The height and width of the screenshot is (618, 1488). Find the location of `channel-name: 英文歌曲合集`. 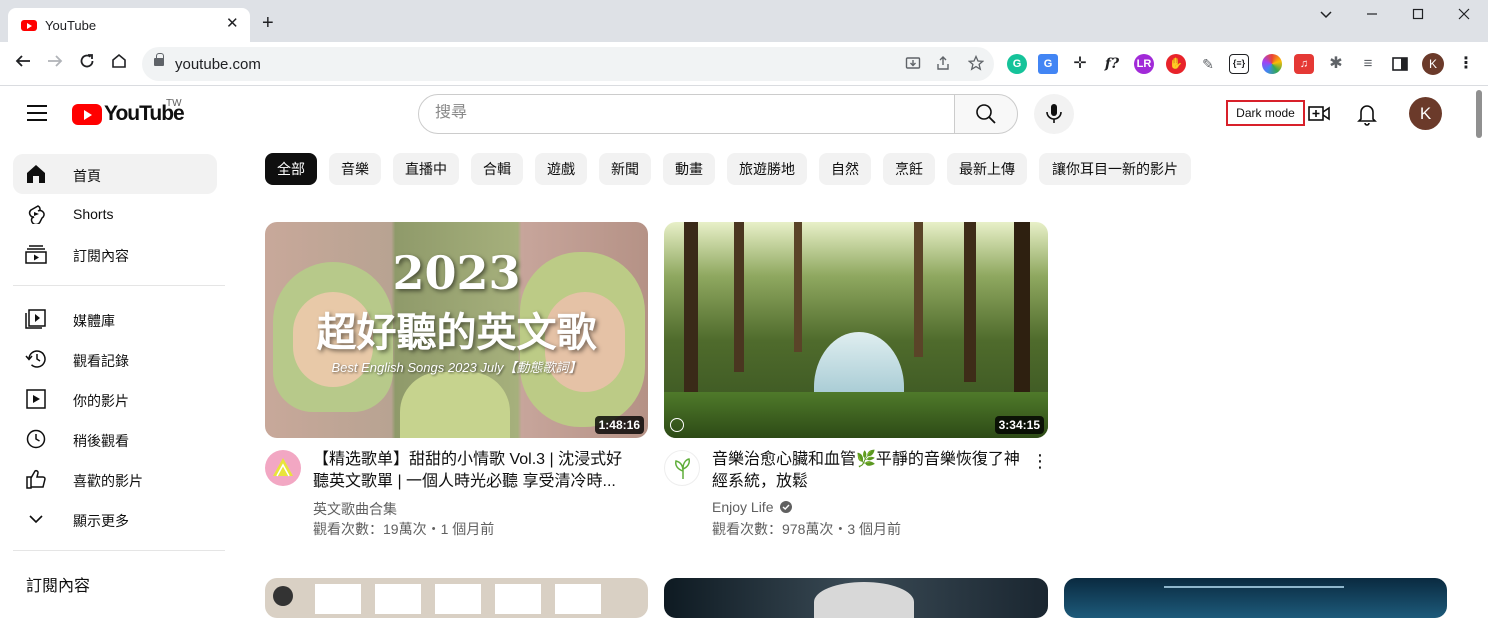

channel-name: 英文歌曲合集 is located at coordinates (355, 509).